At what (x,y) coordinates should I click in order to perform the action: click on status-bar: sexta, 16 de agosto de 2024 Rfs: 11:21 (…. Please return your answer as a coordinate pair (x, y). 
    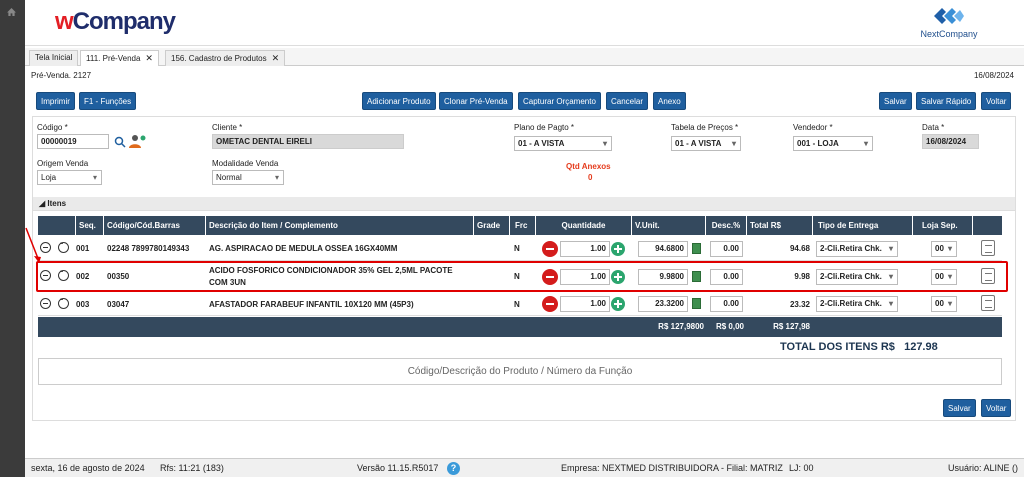
    Looking at the image, I should click on (524, 467).